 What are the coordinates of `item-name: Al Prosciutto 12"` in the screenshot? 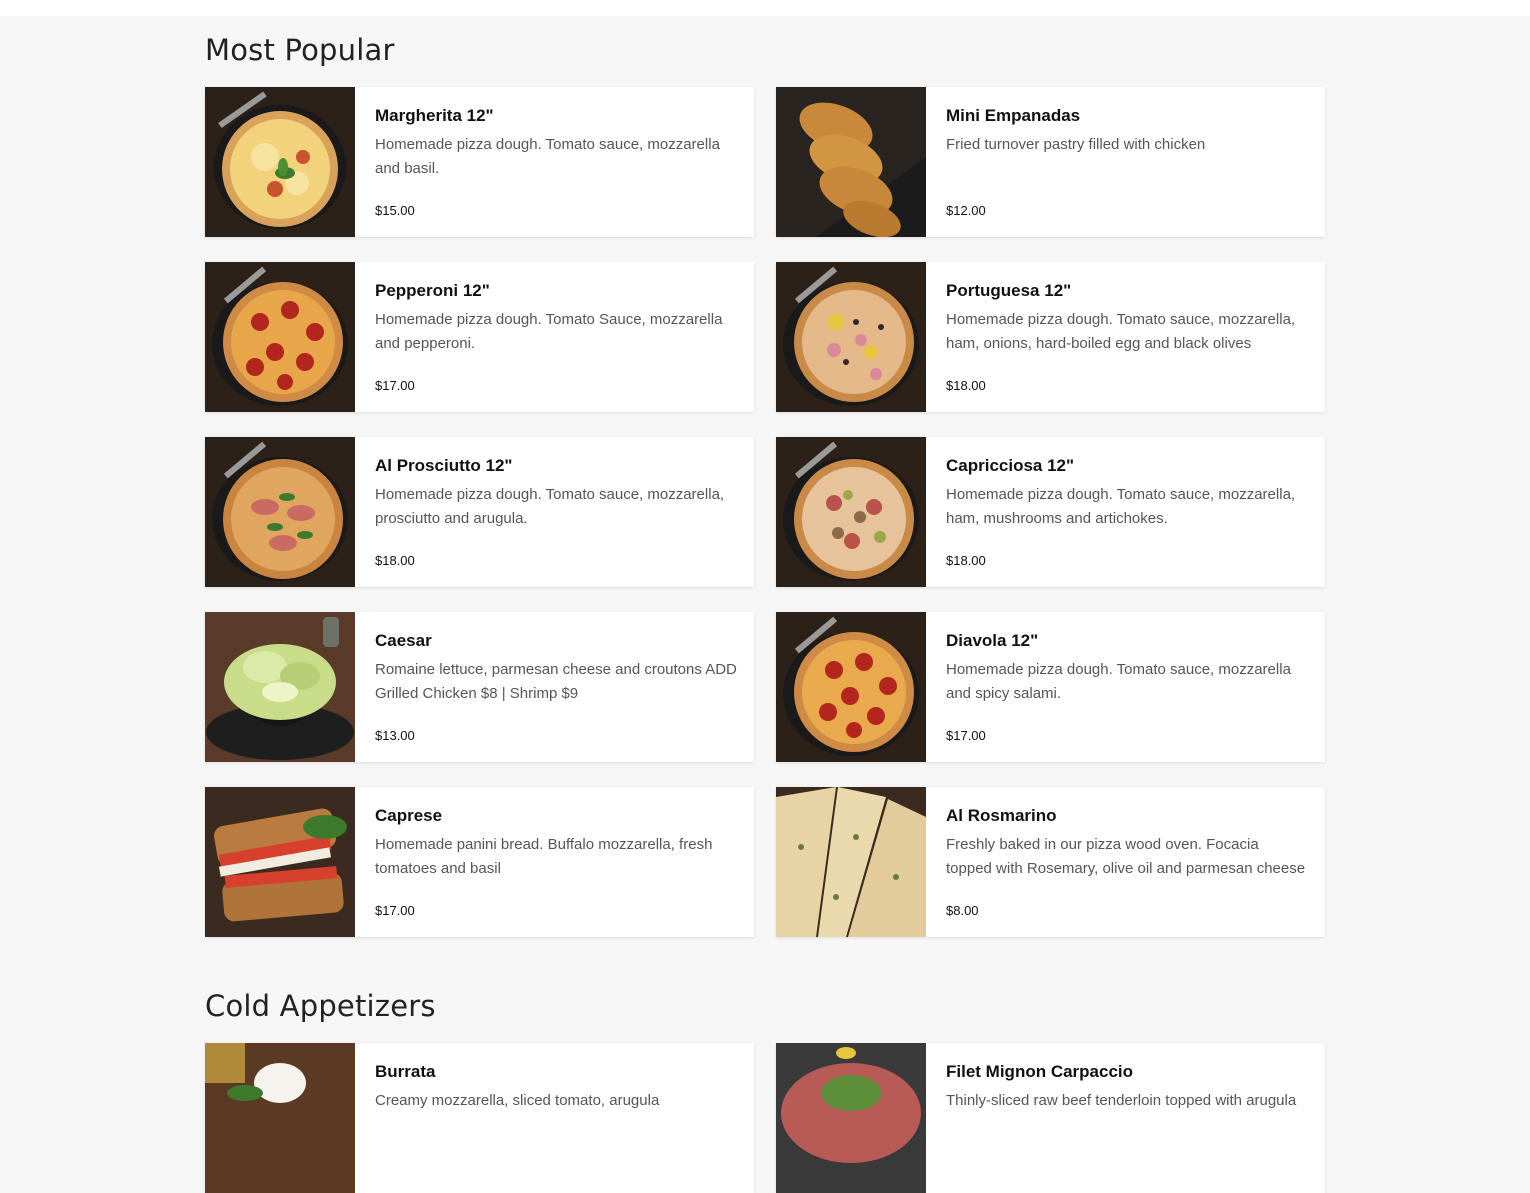 It's located at (444, 465).